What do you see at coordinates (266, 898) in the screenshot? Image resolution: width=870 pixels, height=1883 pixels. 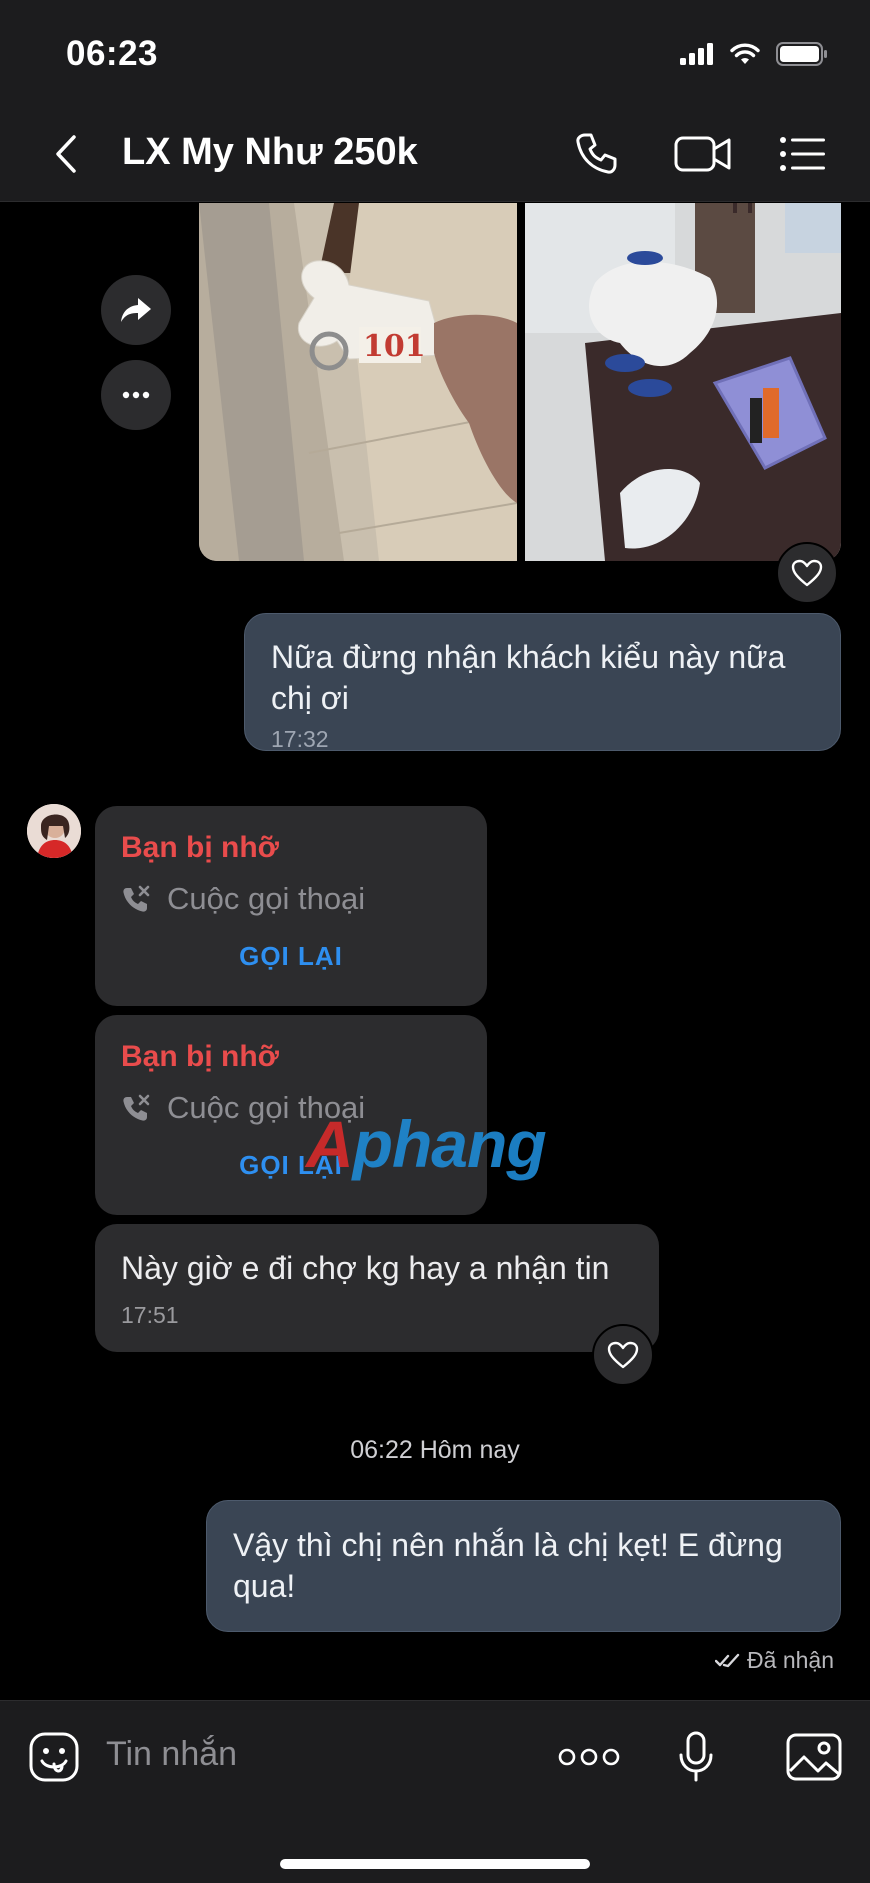 I see `call-type-label: Cuộc gọi thoại` at bounding box center [266, 898].